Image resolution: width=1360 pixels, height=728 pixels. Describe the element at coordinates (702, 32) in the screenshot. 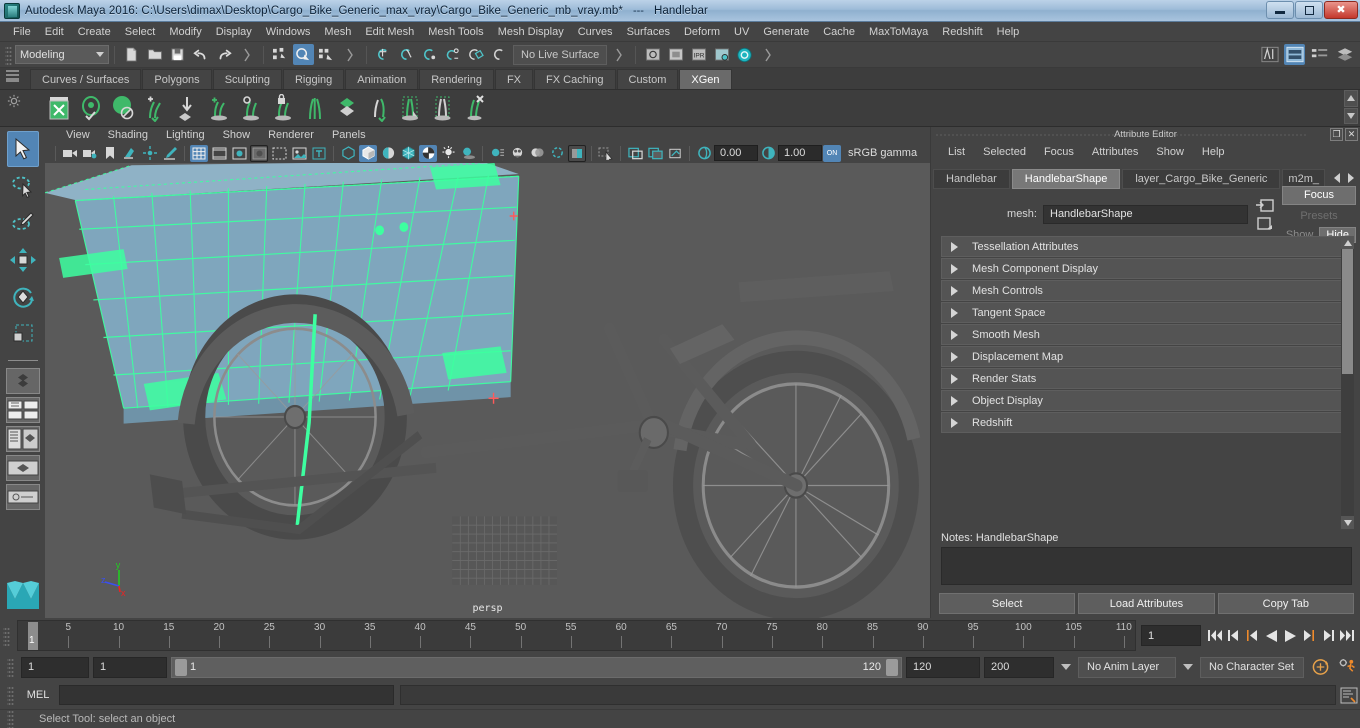

I see `menu-deform: Deform` at that location.